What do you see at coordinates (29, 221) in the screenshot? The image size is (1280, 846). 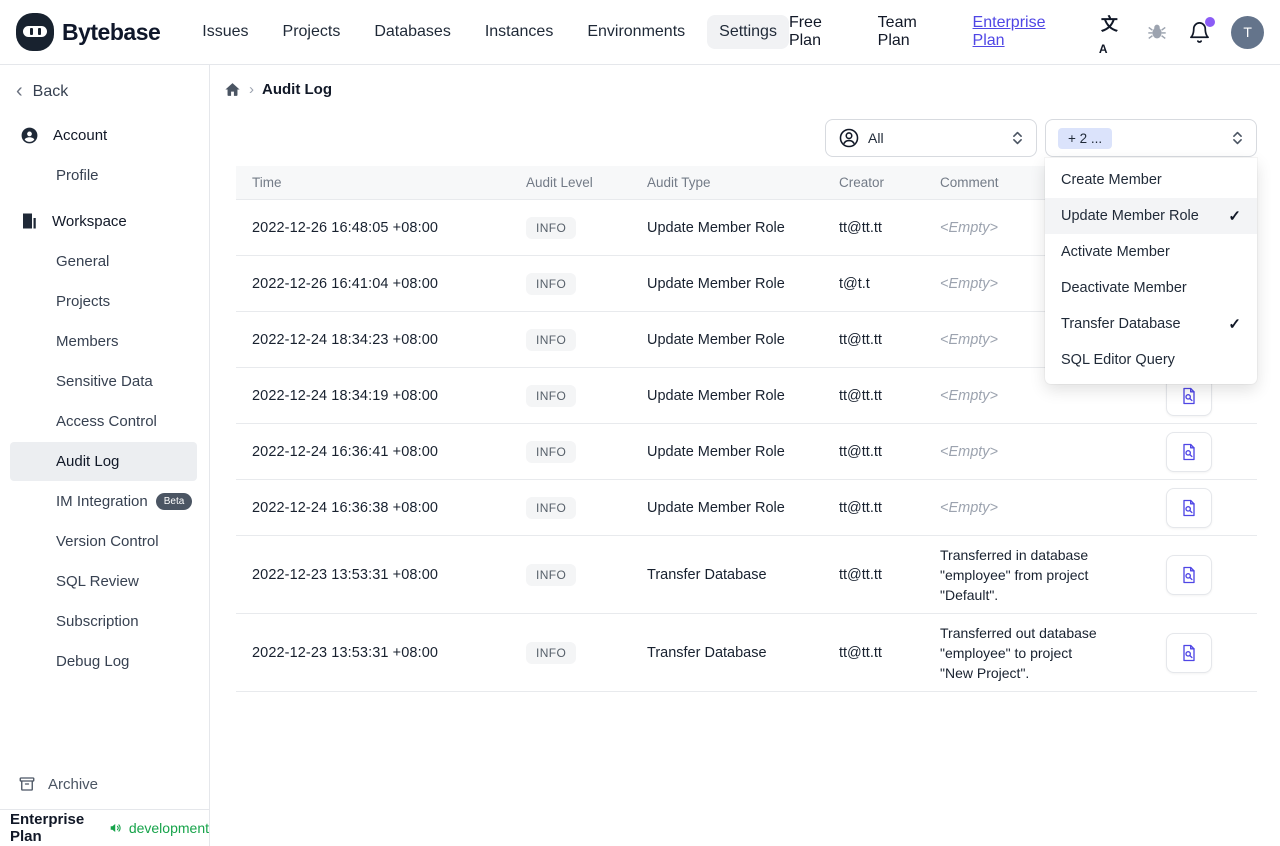 I see `workspace-icon` at bounding box center [29, 221].